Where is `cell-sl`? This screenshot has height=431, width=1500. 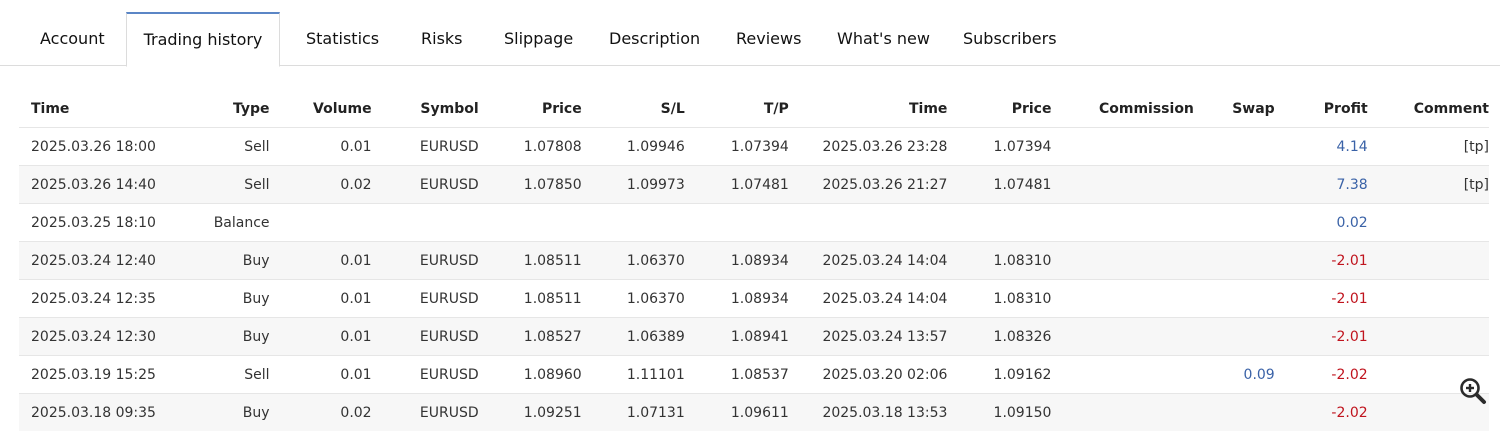
cell-sl is located at coordinates (633, 223).